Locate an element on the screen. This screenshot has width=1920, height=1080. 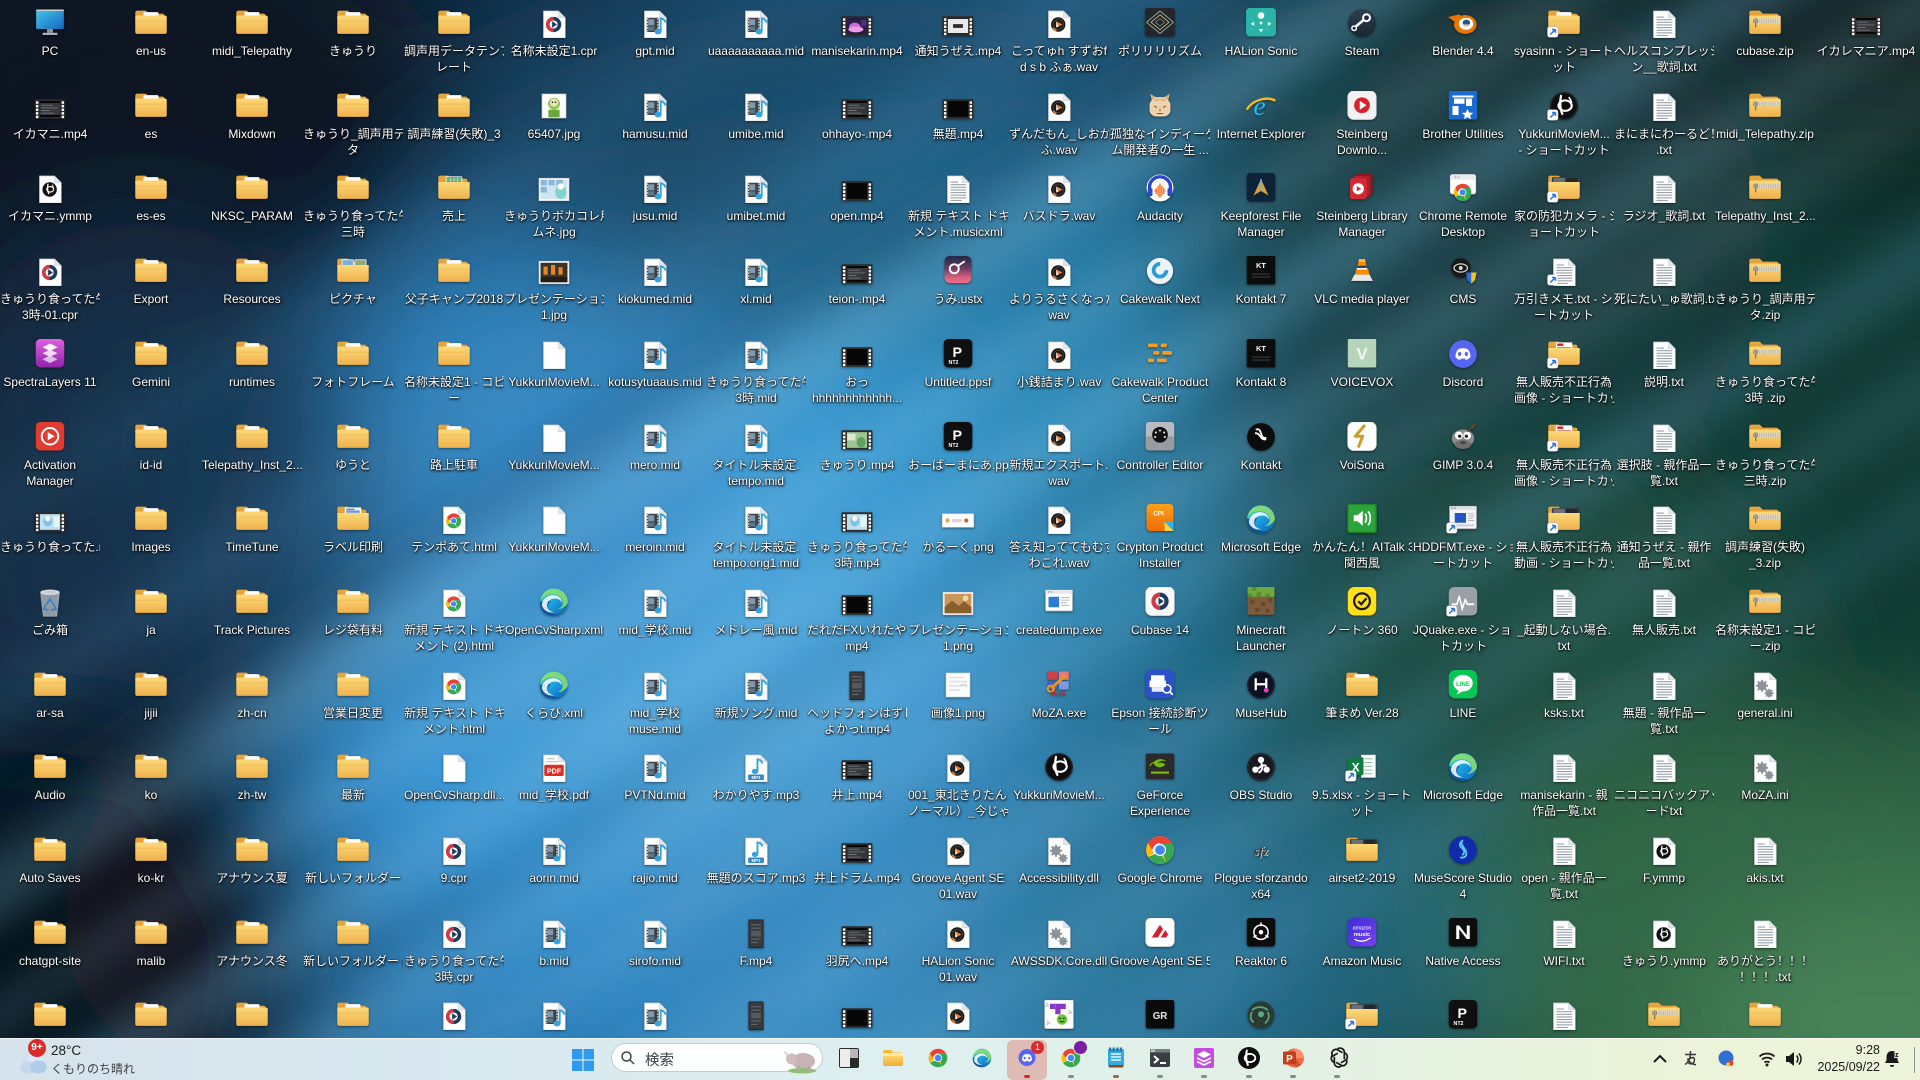
svg-text: z is located at coordinates (1897, 1055).